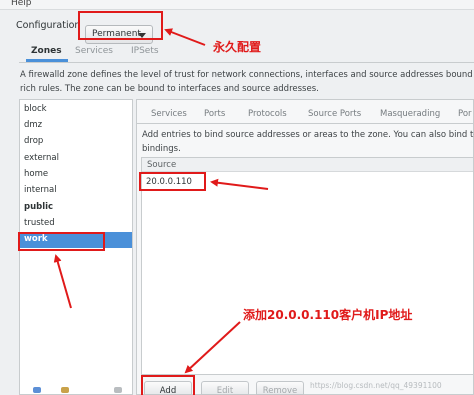  I want to click on annotation-permanent: 永久配置, so click(237, 47).